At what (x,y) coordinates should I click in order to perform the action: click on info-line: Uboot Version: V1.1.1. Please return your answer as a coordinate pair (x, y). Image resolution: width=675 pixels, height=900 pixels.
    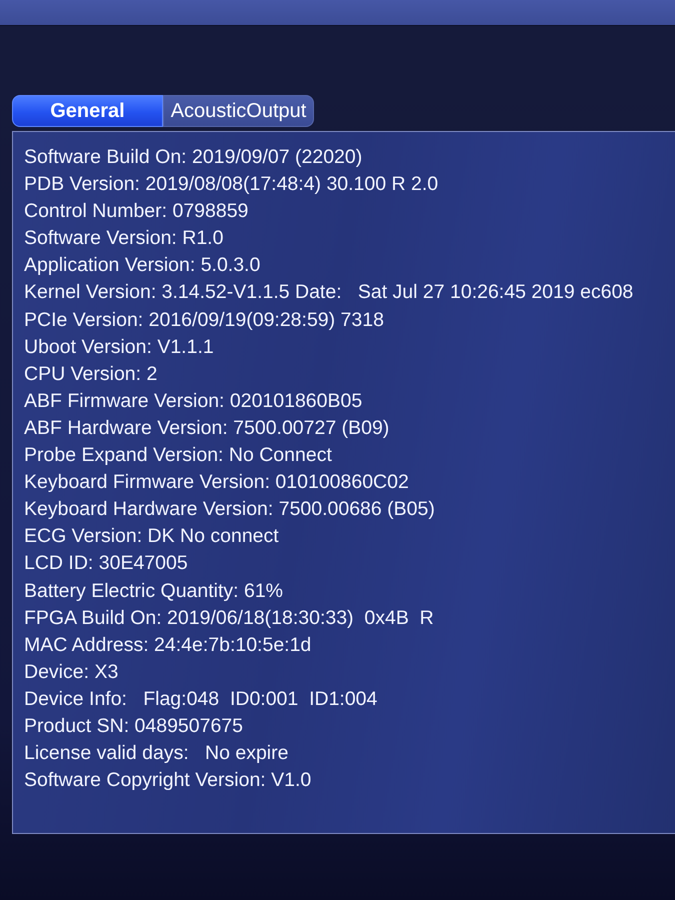
    Looking at the image, I should click on (119, 347).